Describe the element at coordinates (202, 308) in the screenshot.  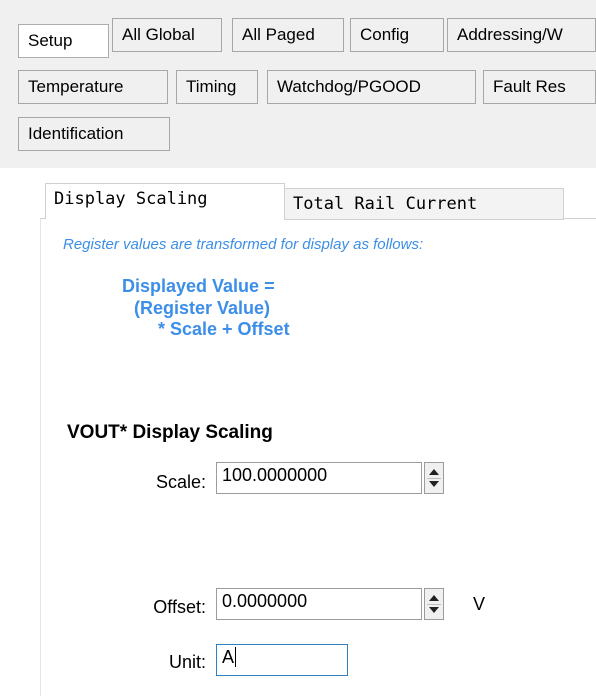
I see `formula-line-2: (Register Value)` at that location.